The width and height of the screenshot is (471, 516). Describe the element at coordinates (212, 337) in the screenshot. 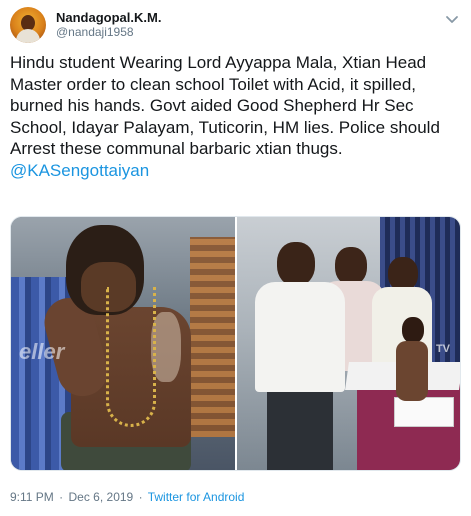

I see `photo-cloth-right` at that location.